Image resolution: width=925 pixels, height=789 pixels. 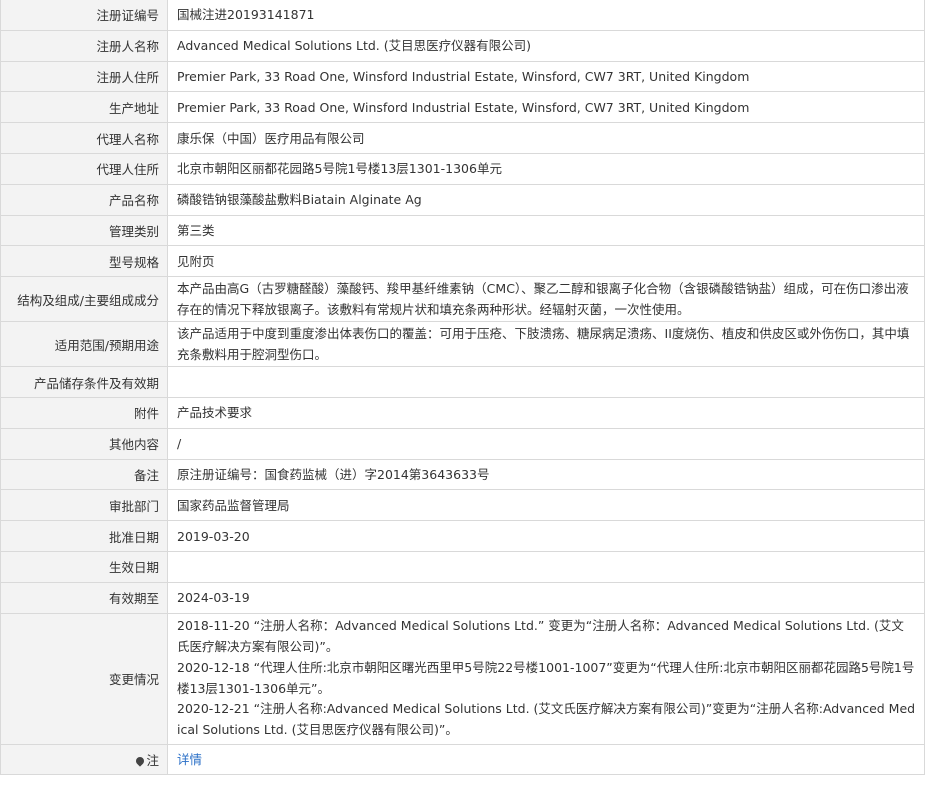 I want to click on row-effective-date: 生效日期, so click(x=462, y=566).